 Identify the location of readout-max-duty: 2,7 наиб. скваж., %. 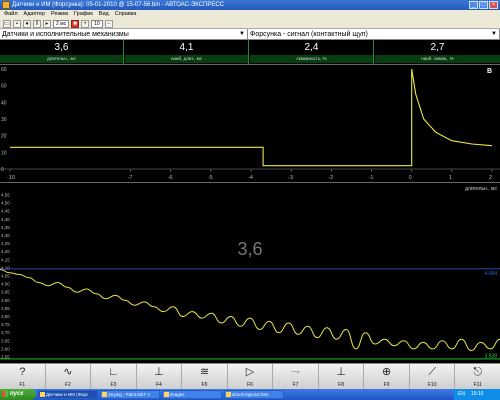
(437, 52).